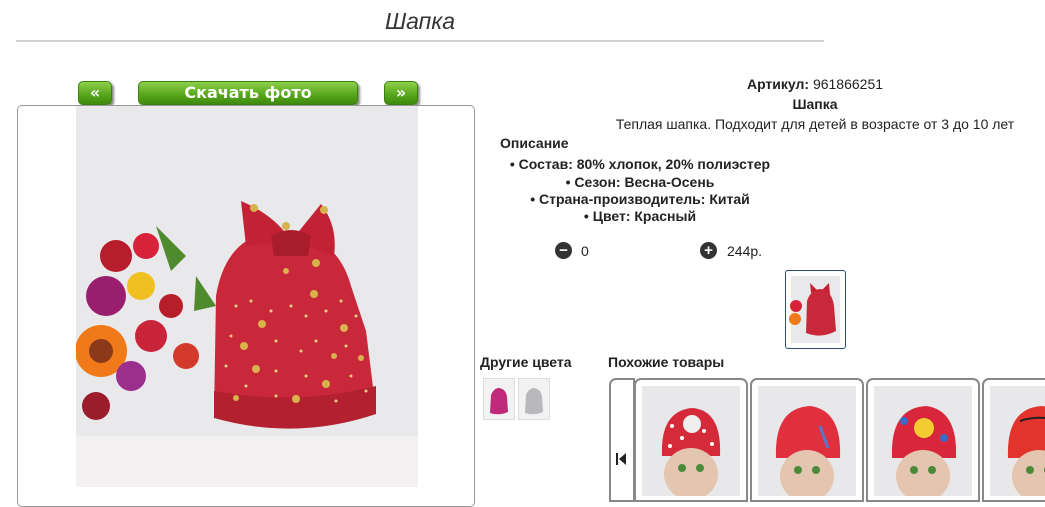  What do you see at coordinates (585, 251) in the screenshot?
I see `quantity-value: 0` at bounding box center [585, 251].